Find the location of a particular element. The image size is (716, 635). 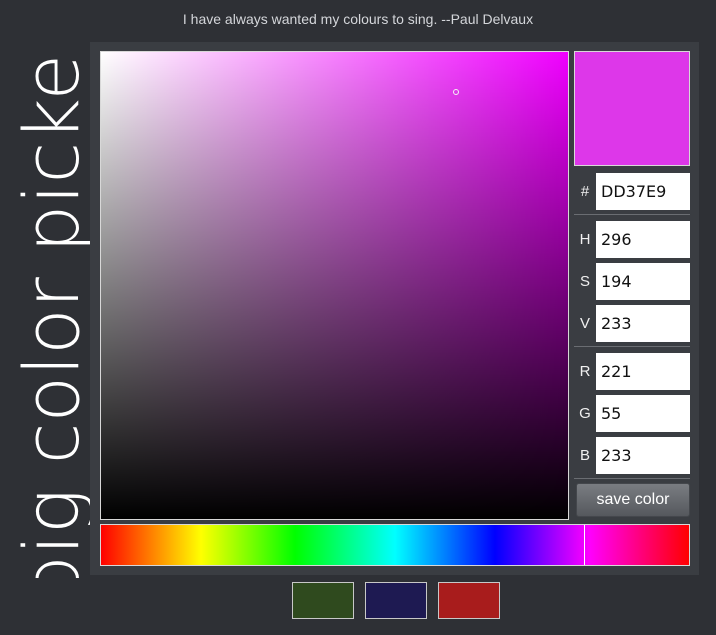

save-color-button: save color is located at coordinates (633, 500).